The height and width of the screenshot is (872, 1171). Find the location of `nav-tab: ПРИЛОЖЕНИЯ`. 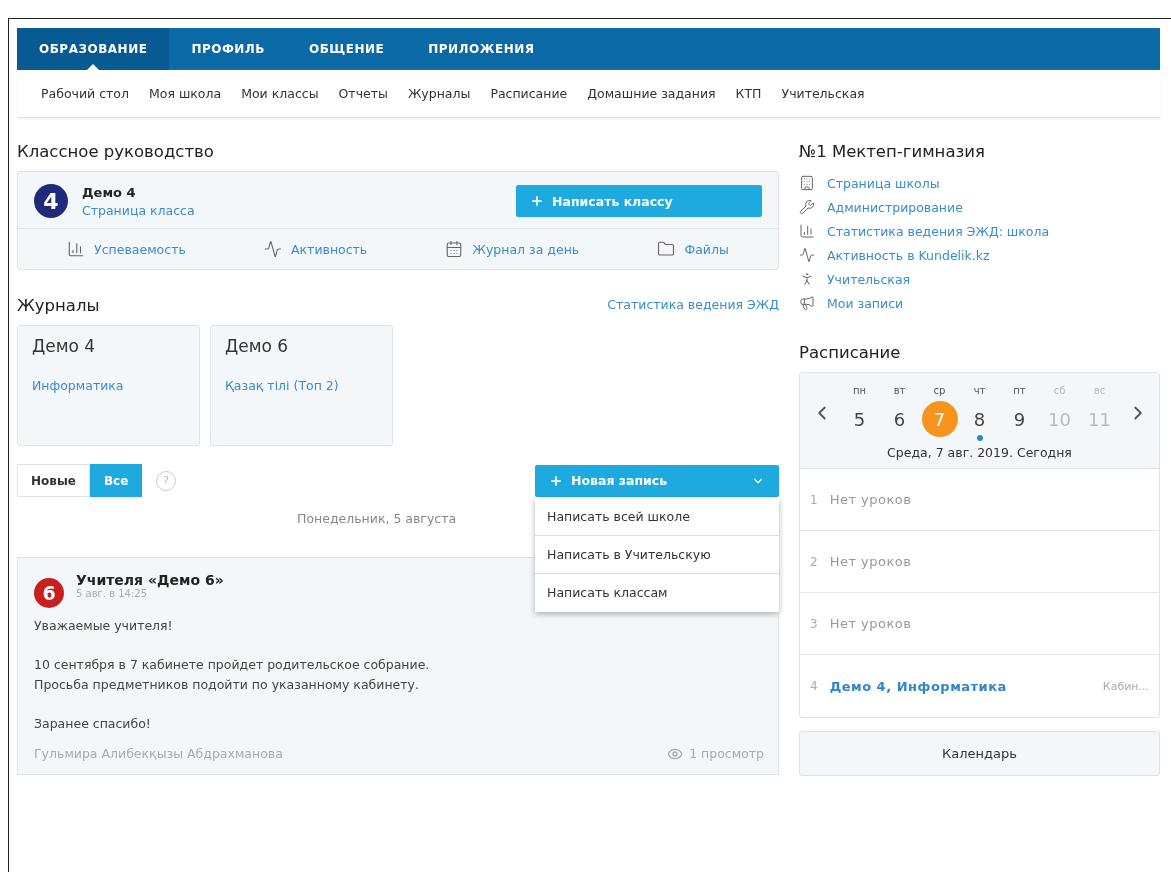

nav-tab: ПРИЛОЖЕНИЯ is located at coordinates (481, 49).